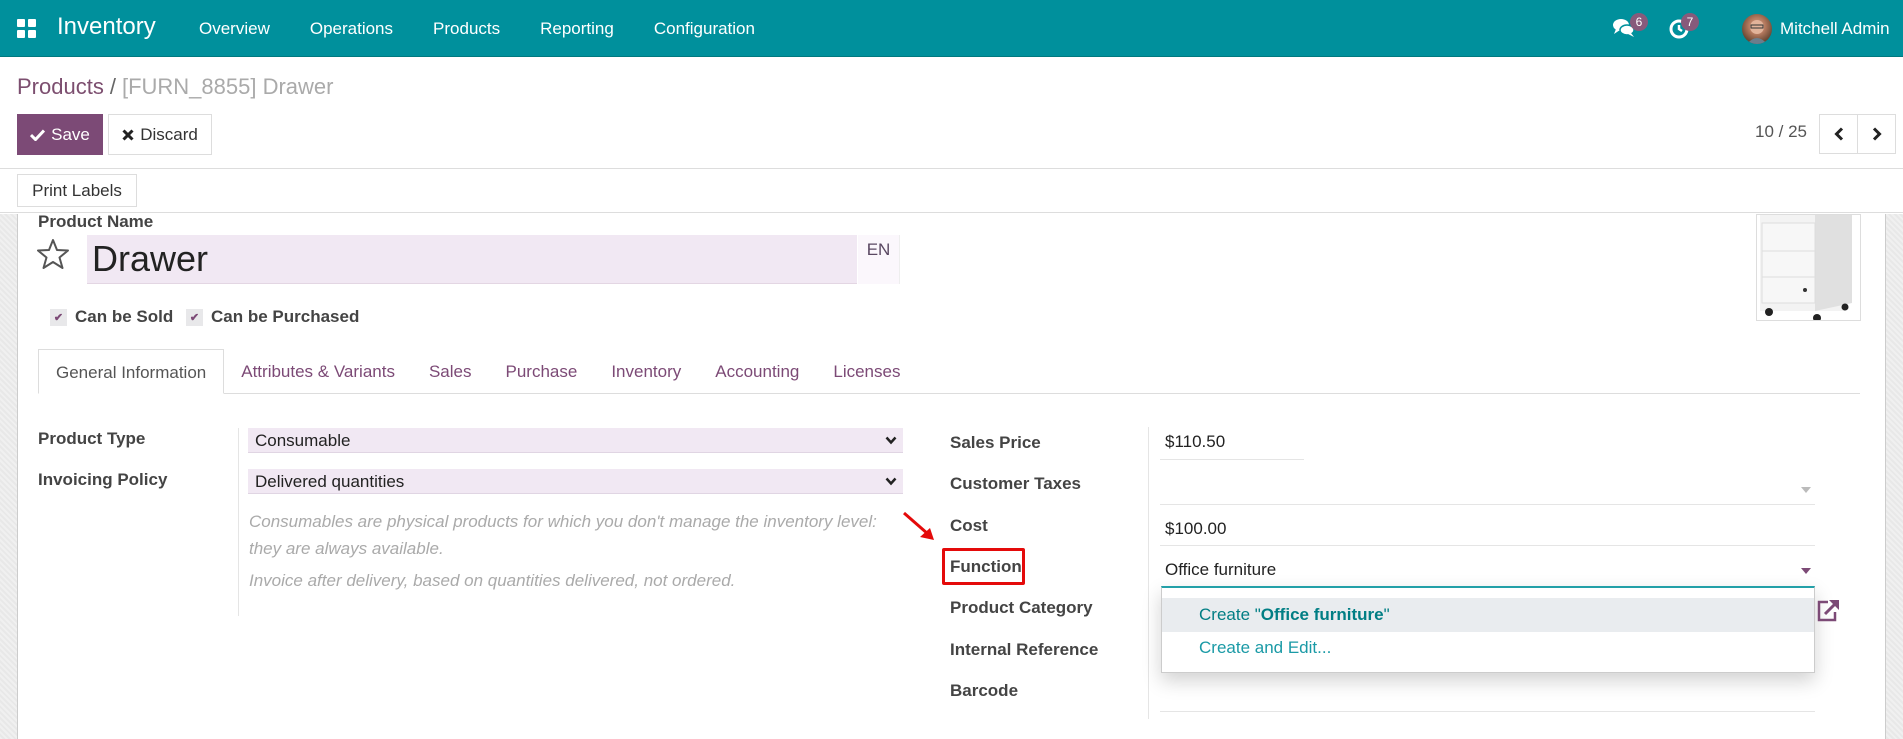 Image resolution: width=1903 pixels, height=739 pixels. Describe the element at coordinates (303, 440) in the screenshot. I see `product-type-value: Consumable` at that location.